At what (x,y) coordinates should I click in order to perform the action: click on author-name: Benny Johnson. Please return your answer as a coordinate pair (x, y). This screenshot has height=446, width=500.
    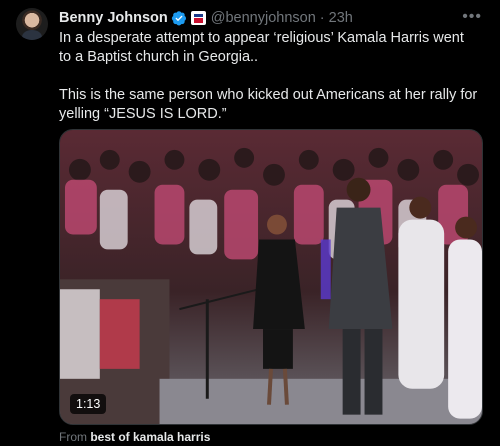
    Looking at the image, I should click on (113, 18).